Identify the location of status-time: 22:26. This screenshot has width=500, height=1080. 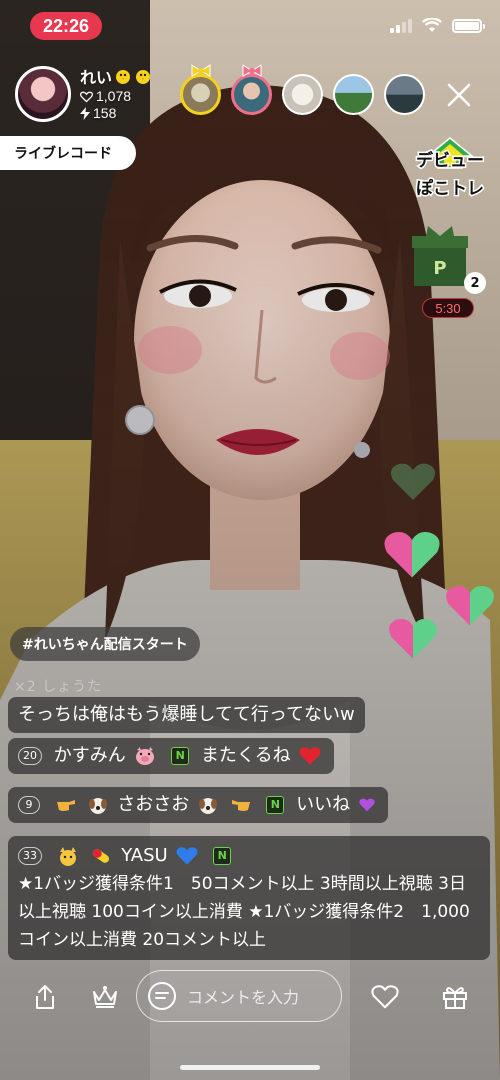
(66, 26).